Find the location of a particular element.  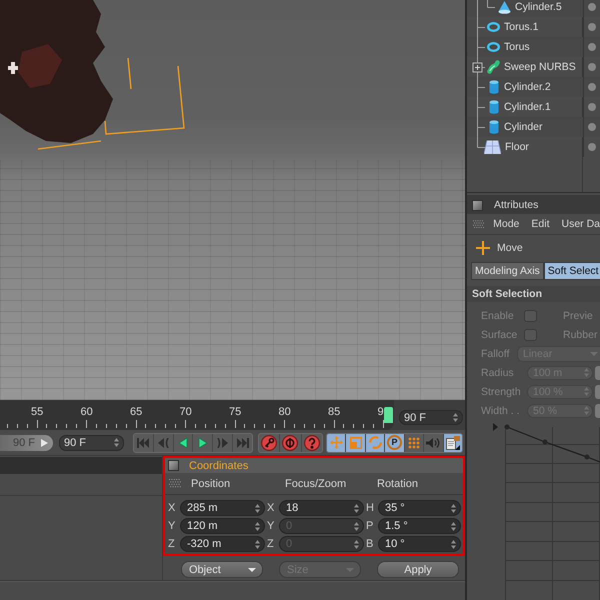

cylinder-icon is located at coordinates (493, 107).